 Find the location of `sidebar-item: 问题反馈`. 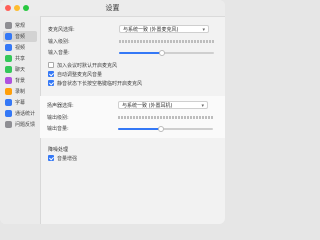

sidebar-item: 问题反馈 is located at coordinates (20, 124).